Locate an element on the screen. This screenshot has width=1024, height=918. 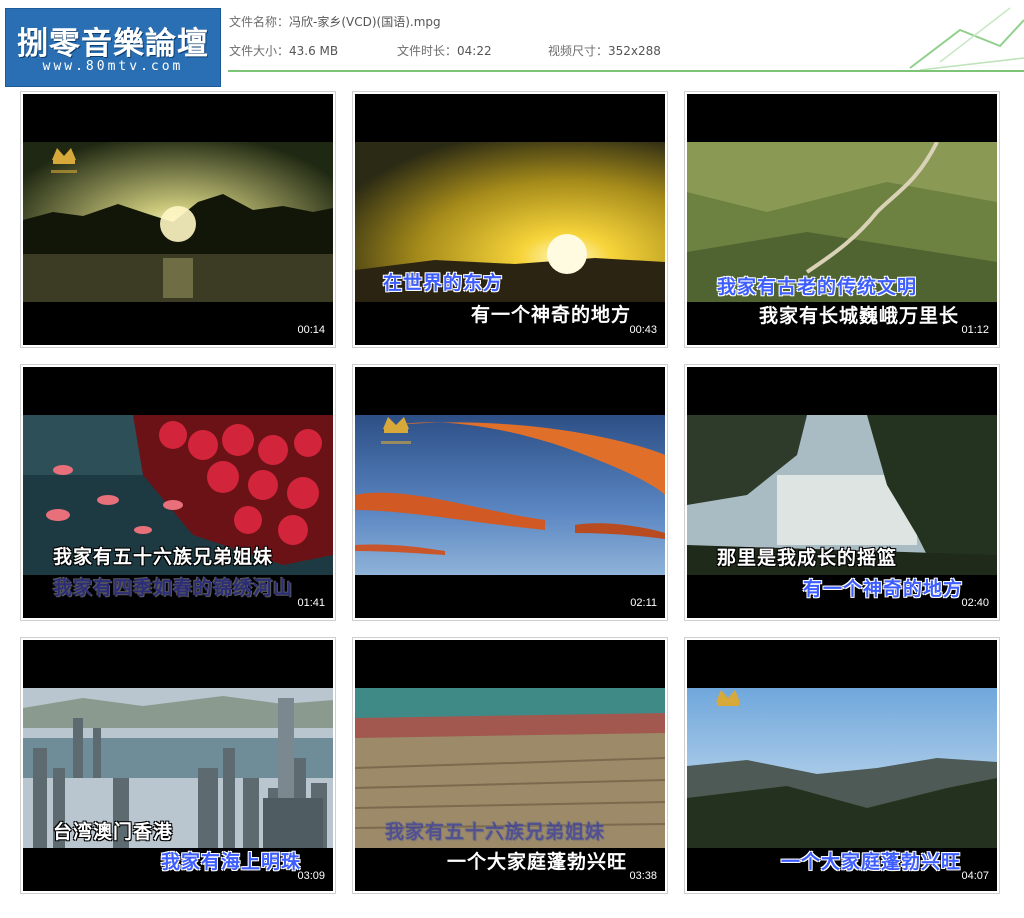
file-duration-row: 文件时长：04:22 is located at coordinates (444, 50).